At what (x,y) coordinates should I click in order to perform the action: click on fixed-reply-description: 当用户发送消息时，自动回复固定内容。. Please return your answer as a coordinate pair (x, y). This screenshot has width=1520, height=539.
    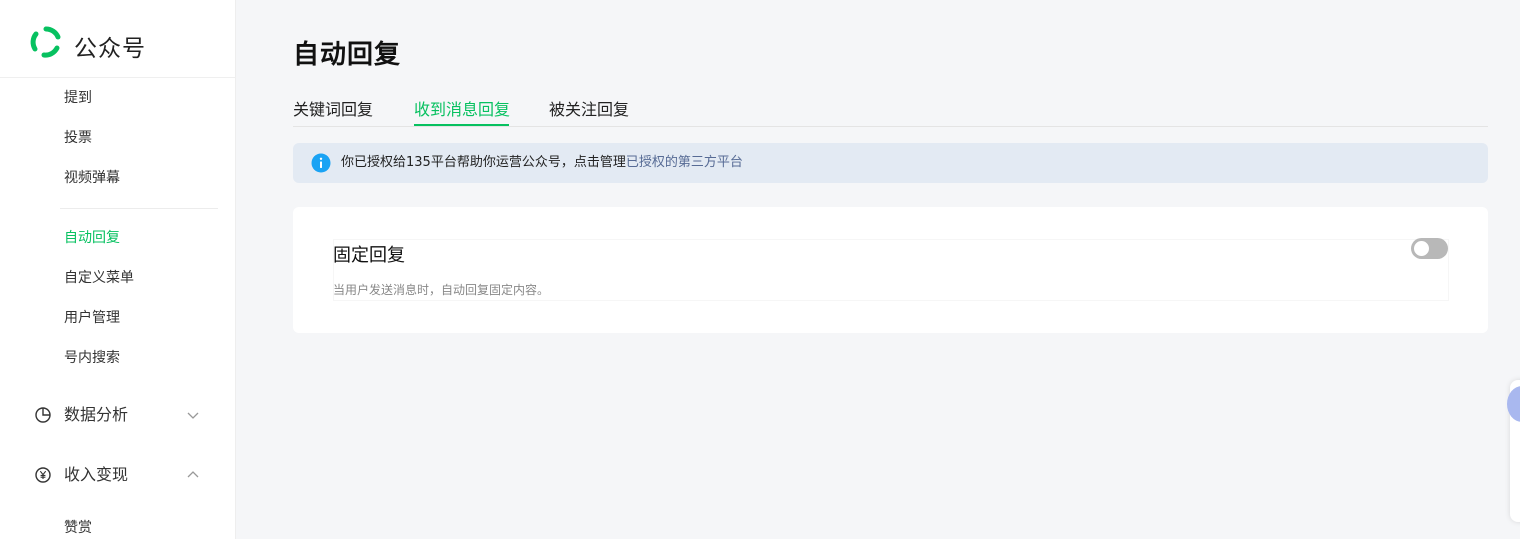
    Looking at the image, I should click on (441, 290).